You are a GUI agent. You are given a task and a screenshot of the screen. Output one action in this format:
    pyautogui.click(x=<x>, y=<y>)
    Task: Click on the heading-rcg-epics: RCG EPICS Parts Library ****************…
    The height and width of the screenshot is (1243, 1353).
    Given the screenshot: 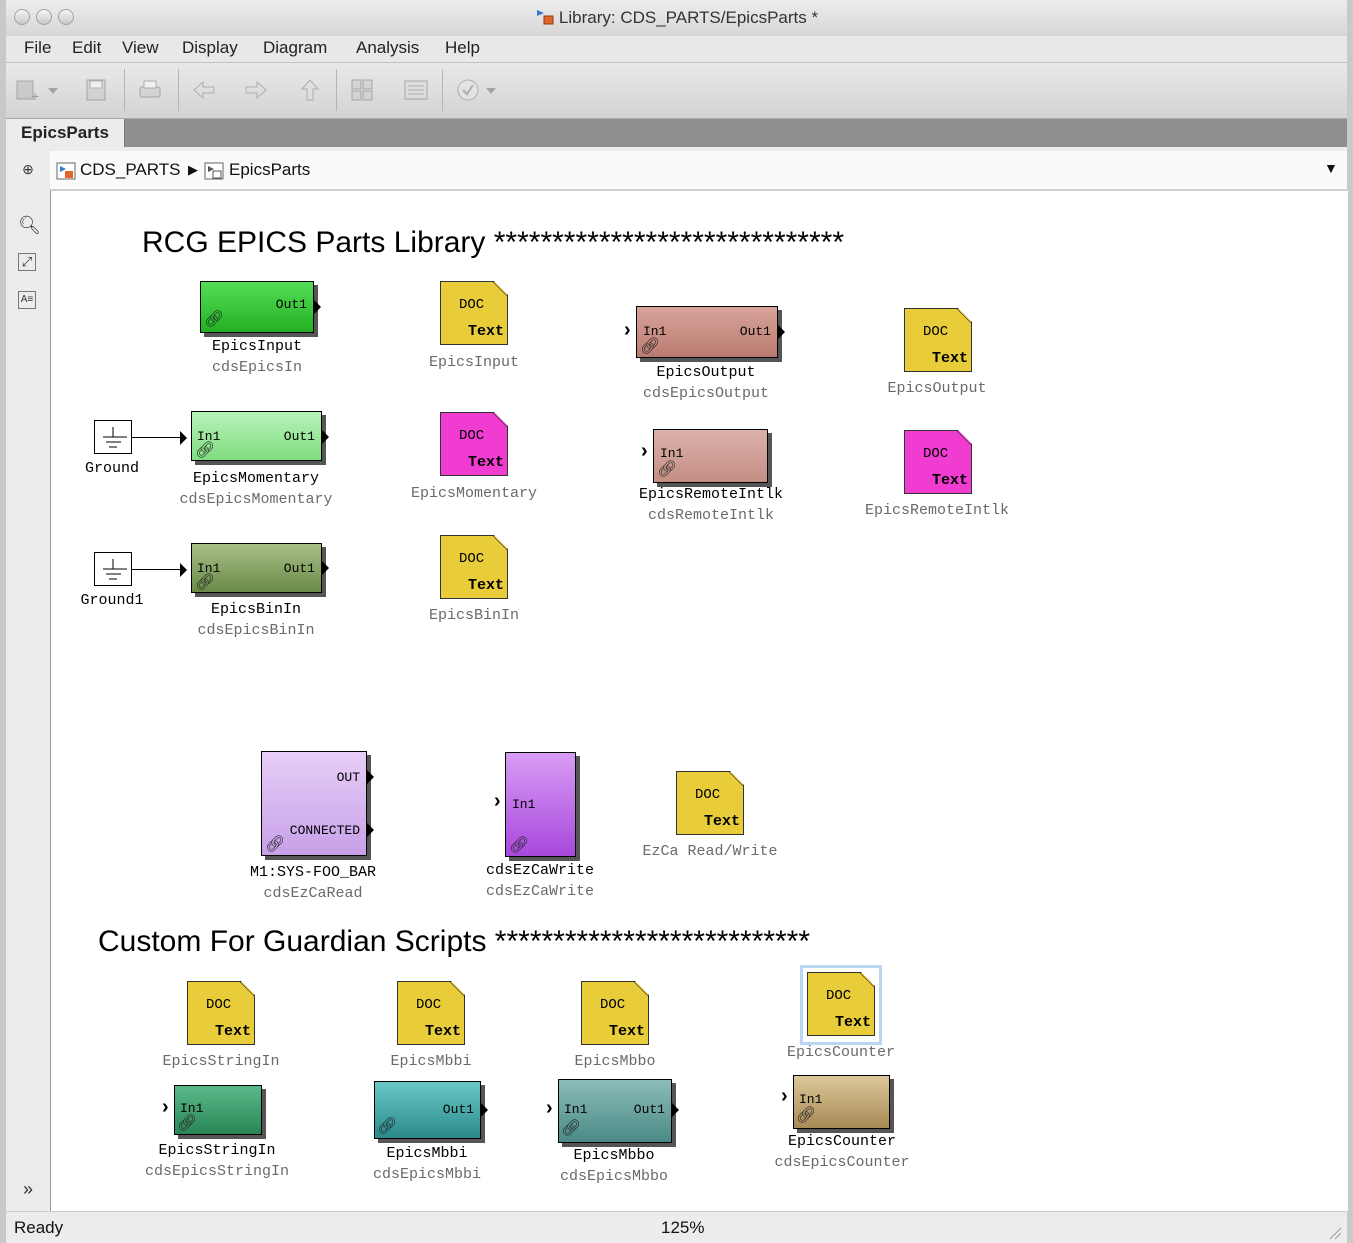 What is the action you would take?
    pyautogui.click(x=493, y=242)
    